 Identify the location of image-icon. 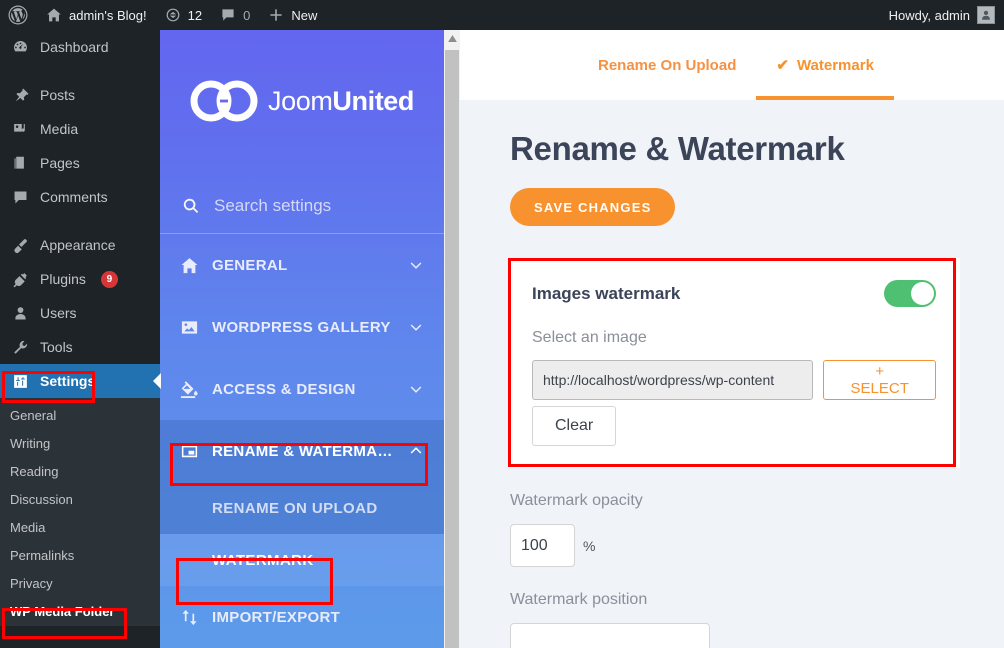
(196, 327).